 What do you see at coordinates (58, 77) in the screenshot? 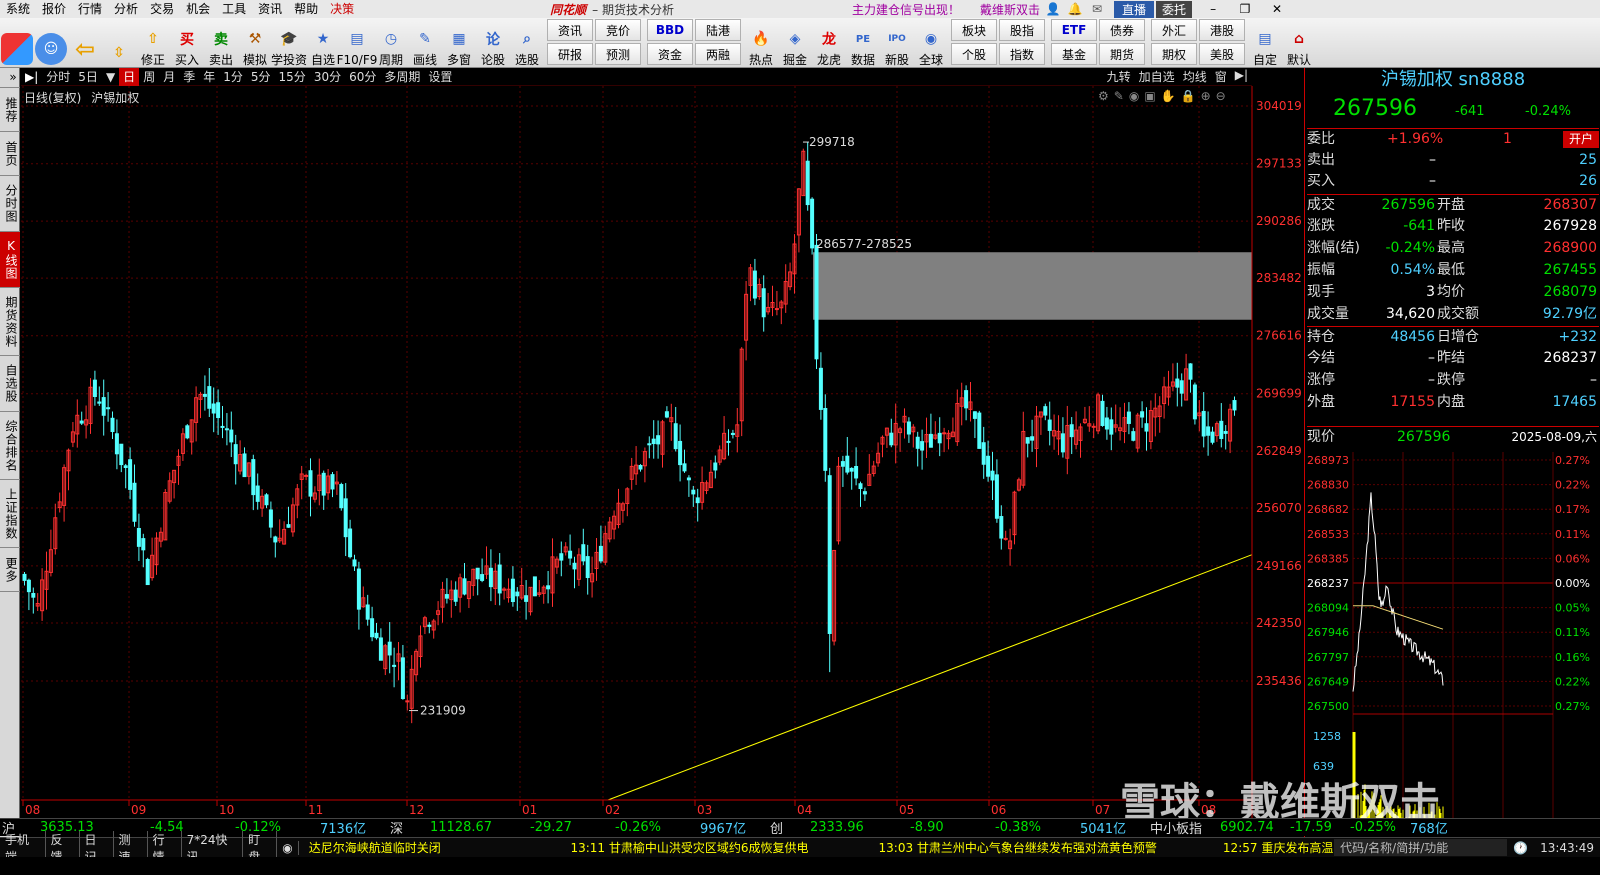
I see `period-timeshare: 分时` at bounding box center [58, 77].